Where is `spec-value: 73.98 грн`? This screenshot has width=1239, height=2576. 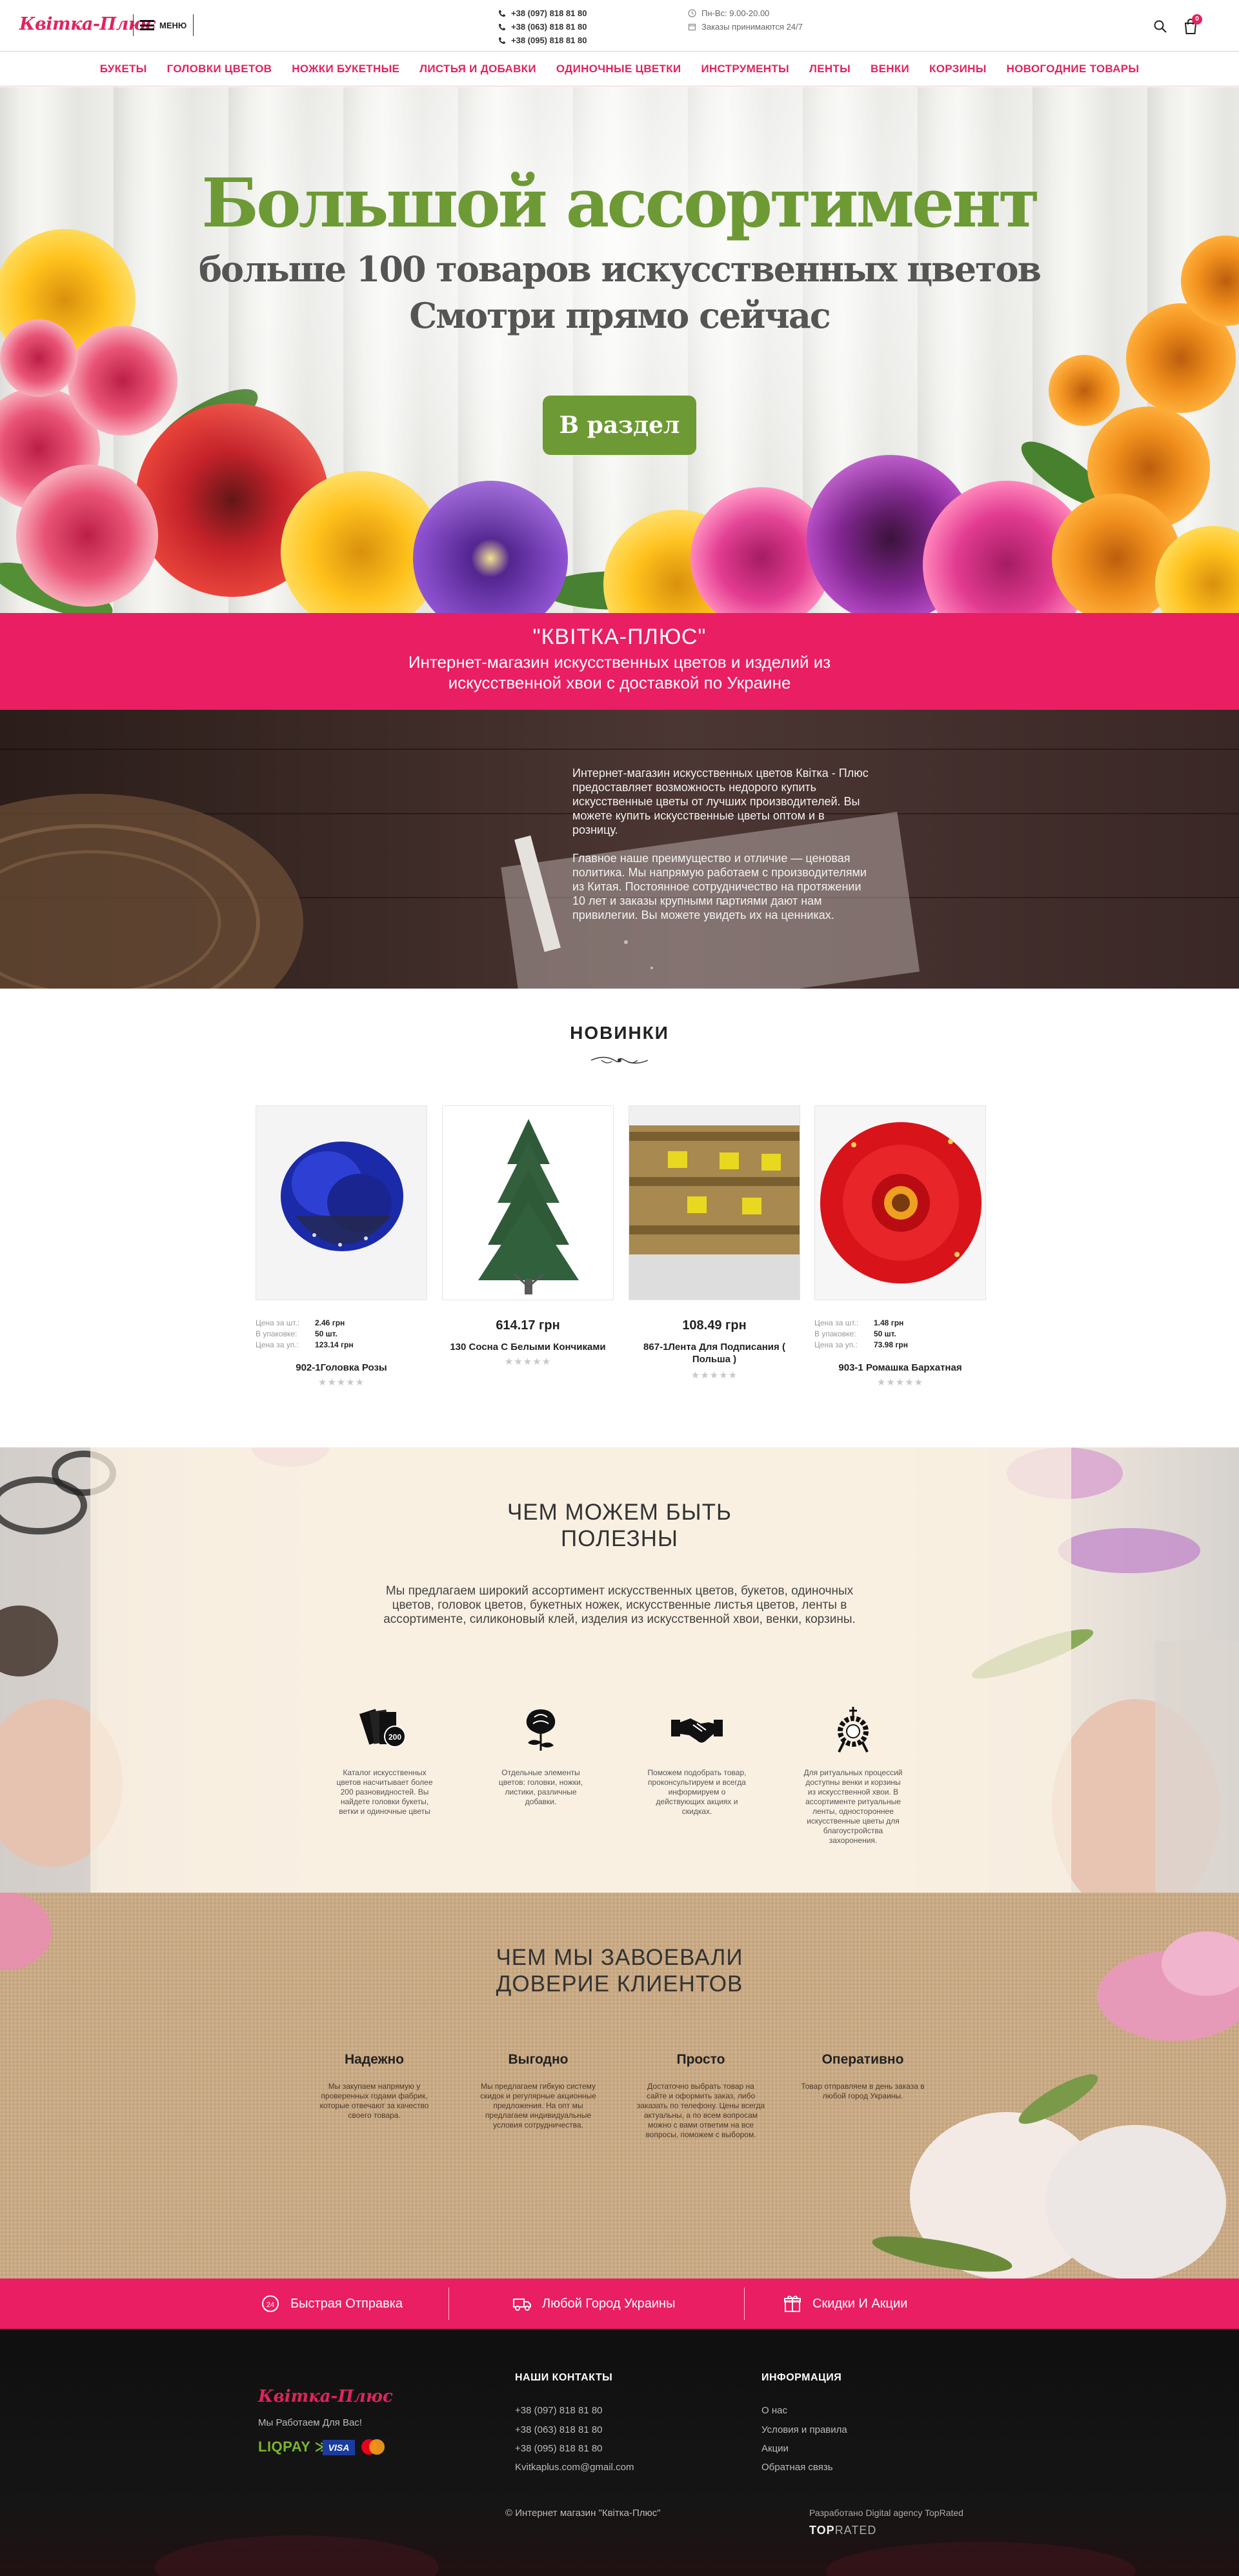 spec-value: 73.98 грн is located at coordinates (891, 1344).